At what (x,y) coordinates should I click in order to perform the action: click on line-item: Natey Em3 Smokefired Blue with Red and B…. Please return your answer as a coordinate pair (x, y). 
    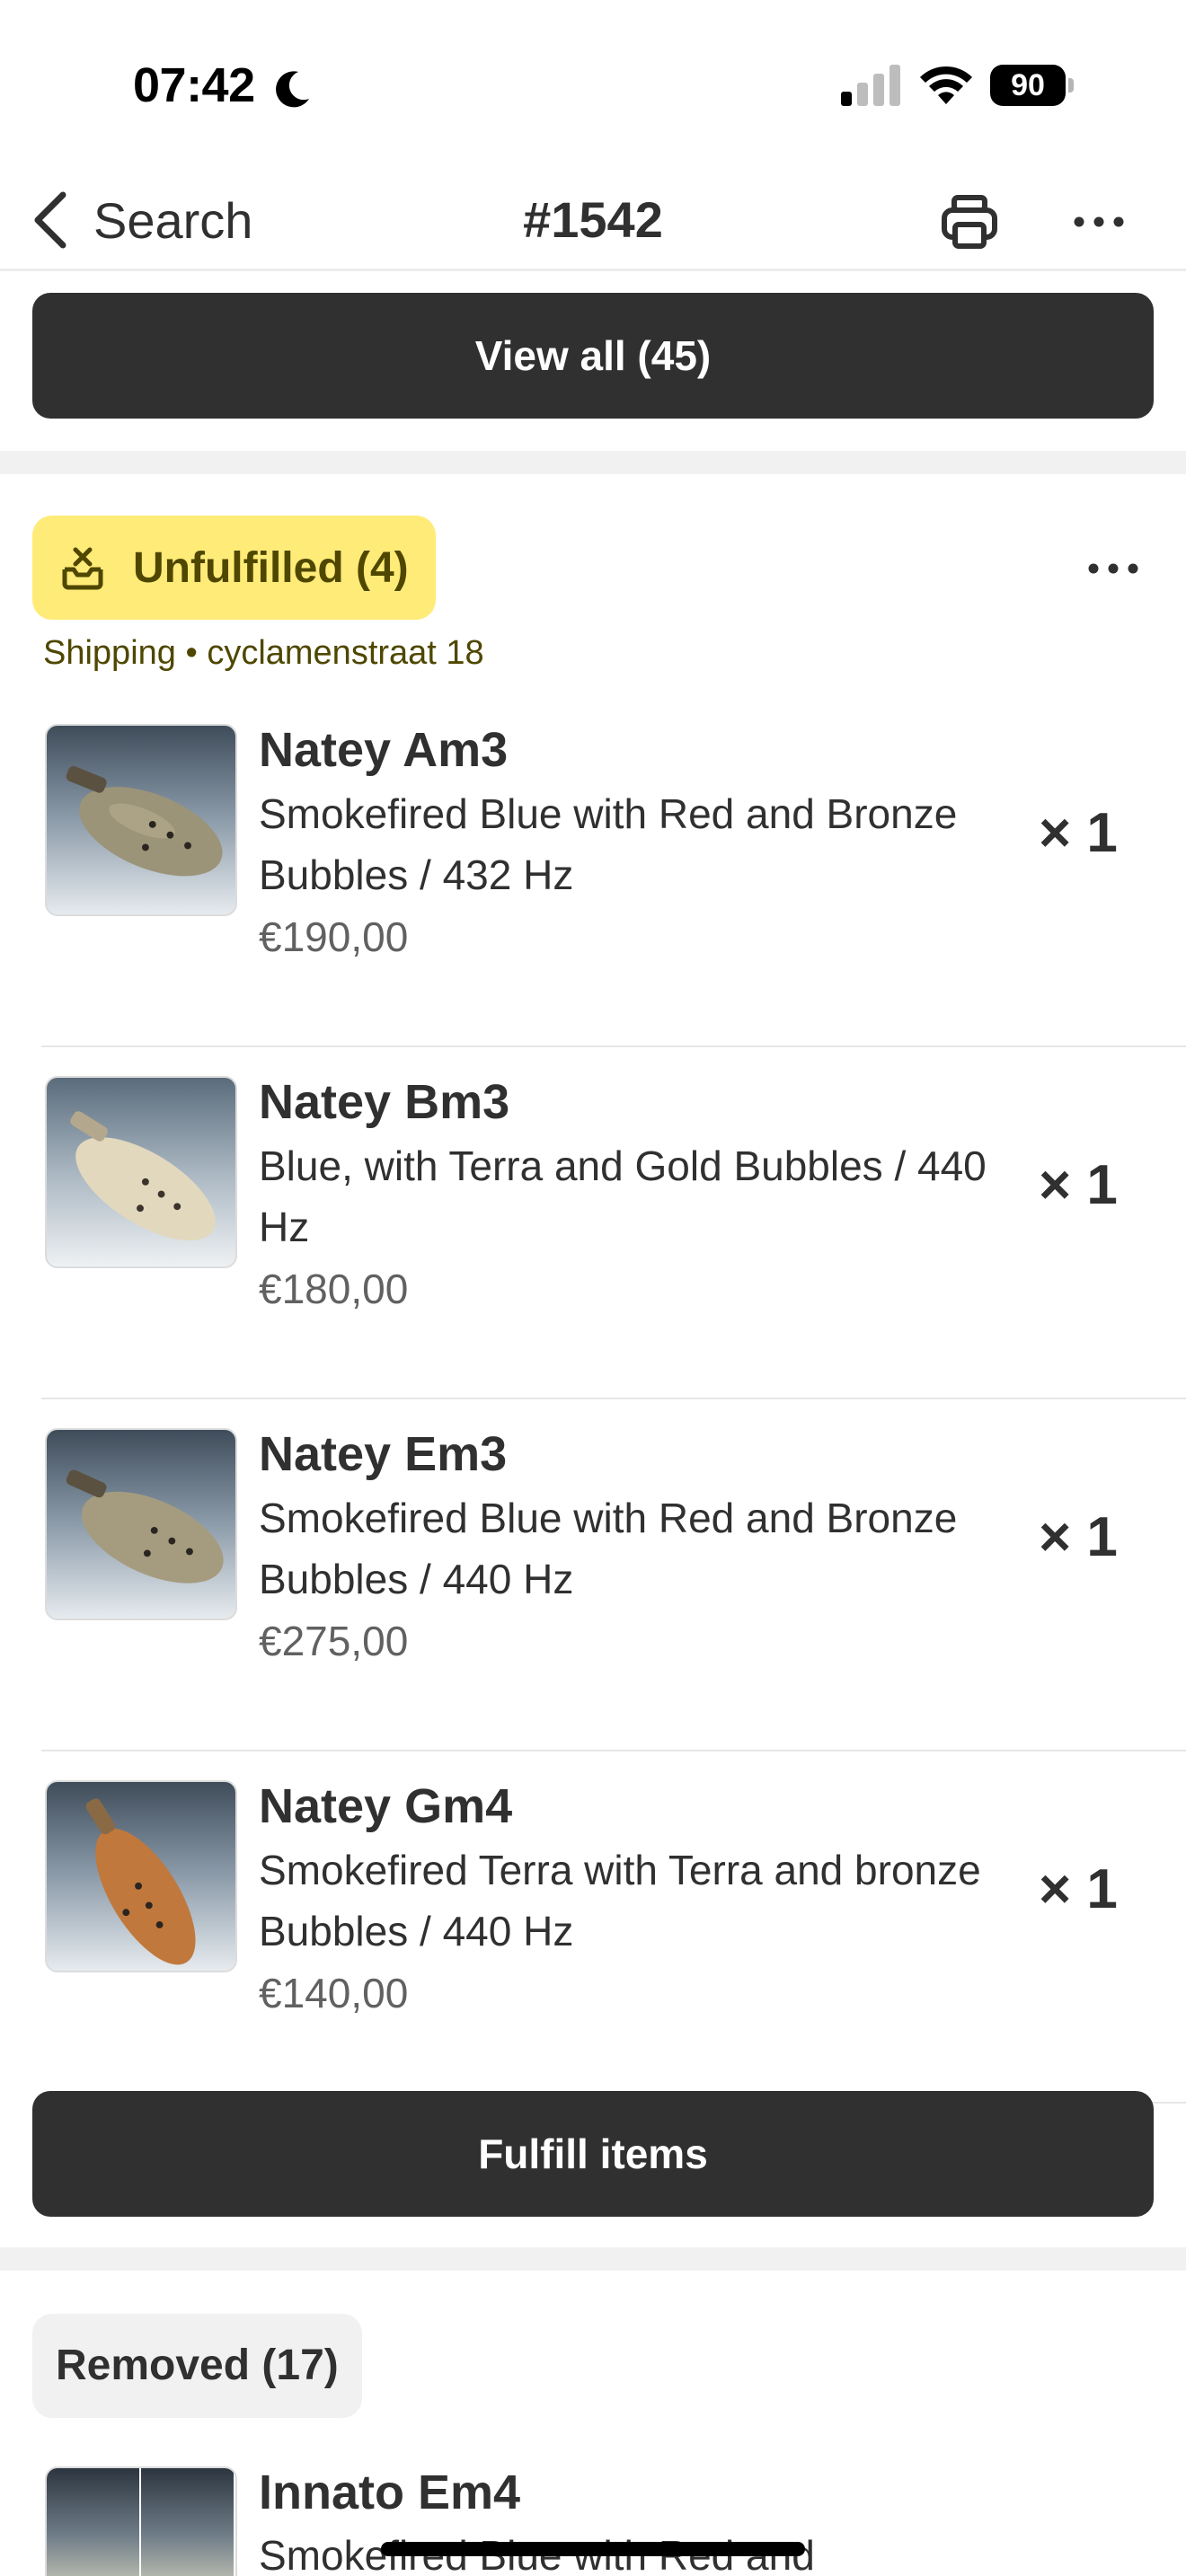
    Looking at the image, I should click on (613, 1575).